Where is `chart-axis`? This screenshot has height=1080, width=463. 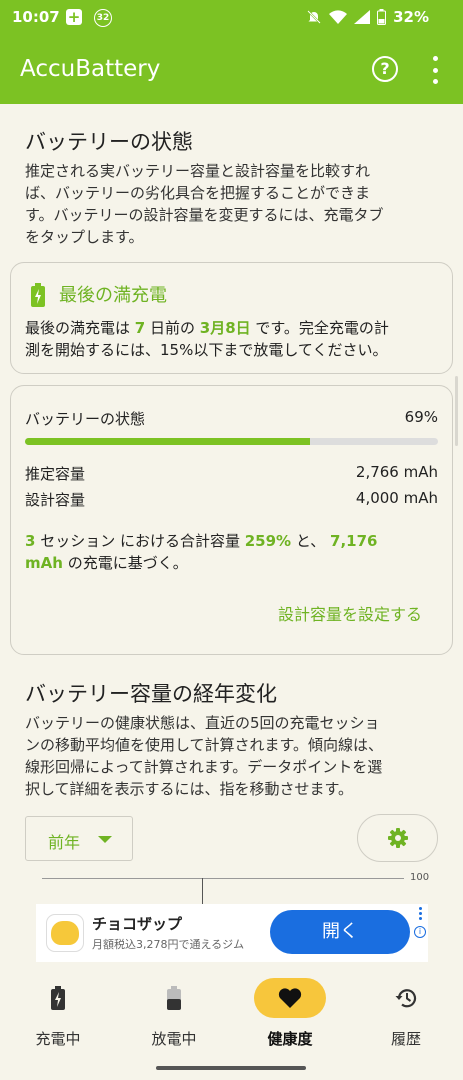
chart-axis is located at coordinates (202, 891).